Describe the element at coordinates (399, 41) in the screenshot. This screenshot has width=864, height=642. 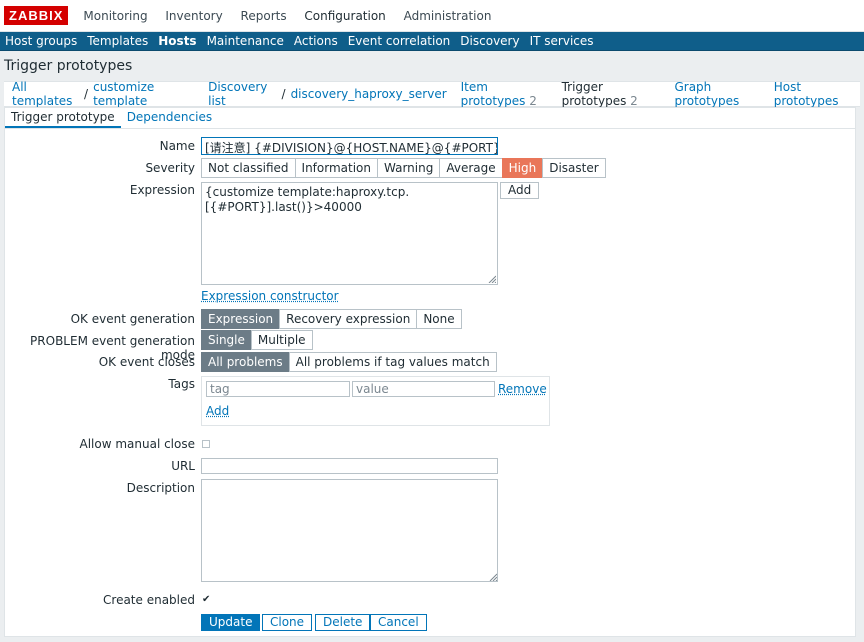
I see `submenu-event-correlation: Event correlation` at that location.